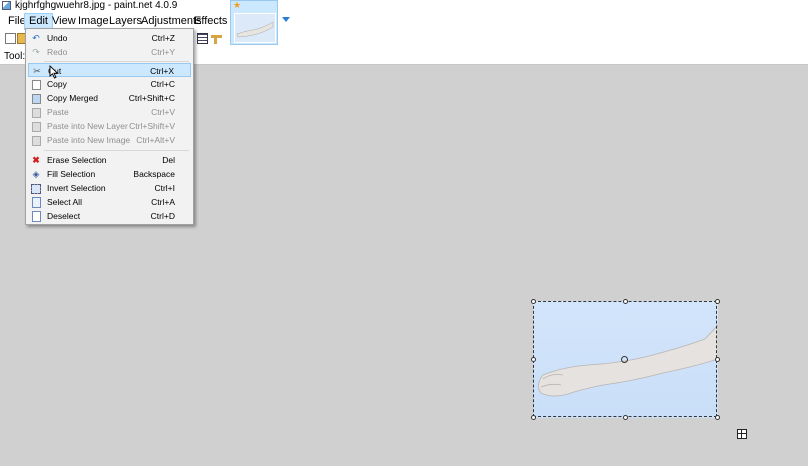 The width and height of the screenshot is (808, 466). What do you see at coordinates (624, 359) in the screenshot?
I see `selection-center-icon` at bounding box center [624, 359].